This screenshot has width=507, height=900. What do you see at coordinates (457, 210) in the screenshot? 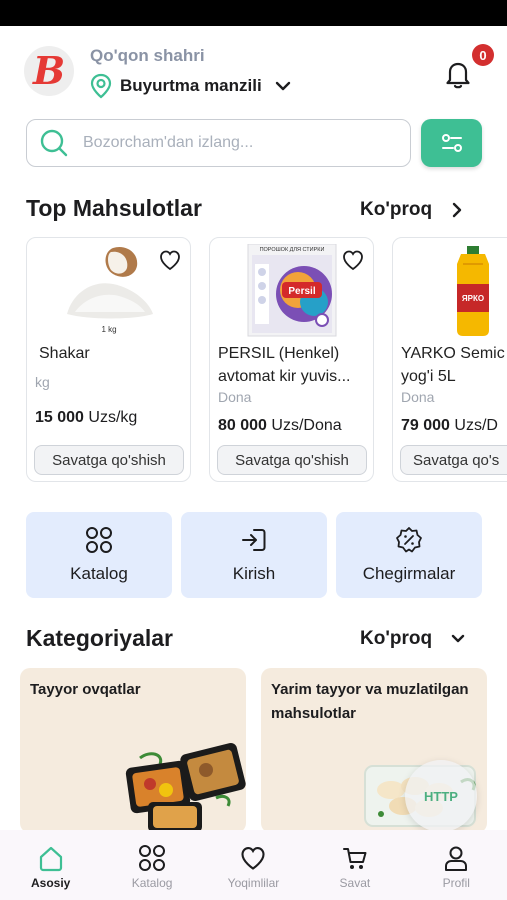
I see `chevron-right-icon` at bounding box center [457, 210].